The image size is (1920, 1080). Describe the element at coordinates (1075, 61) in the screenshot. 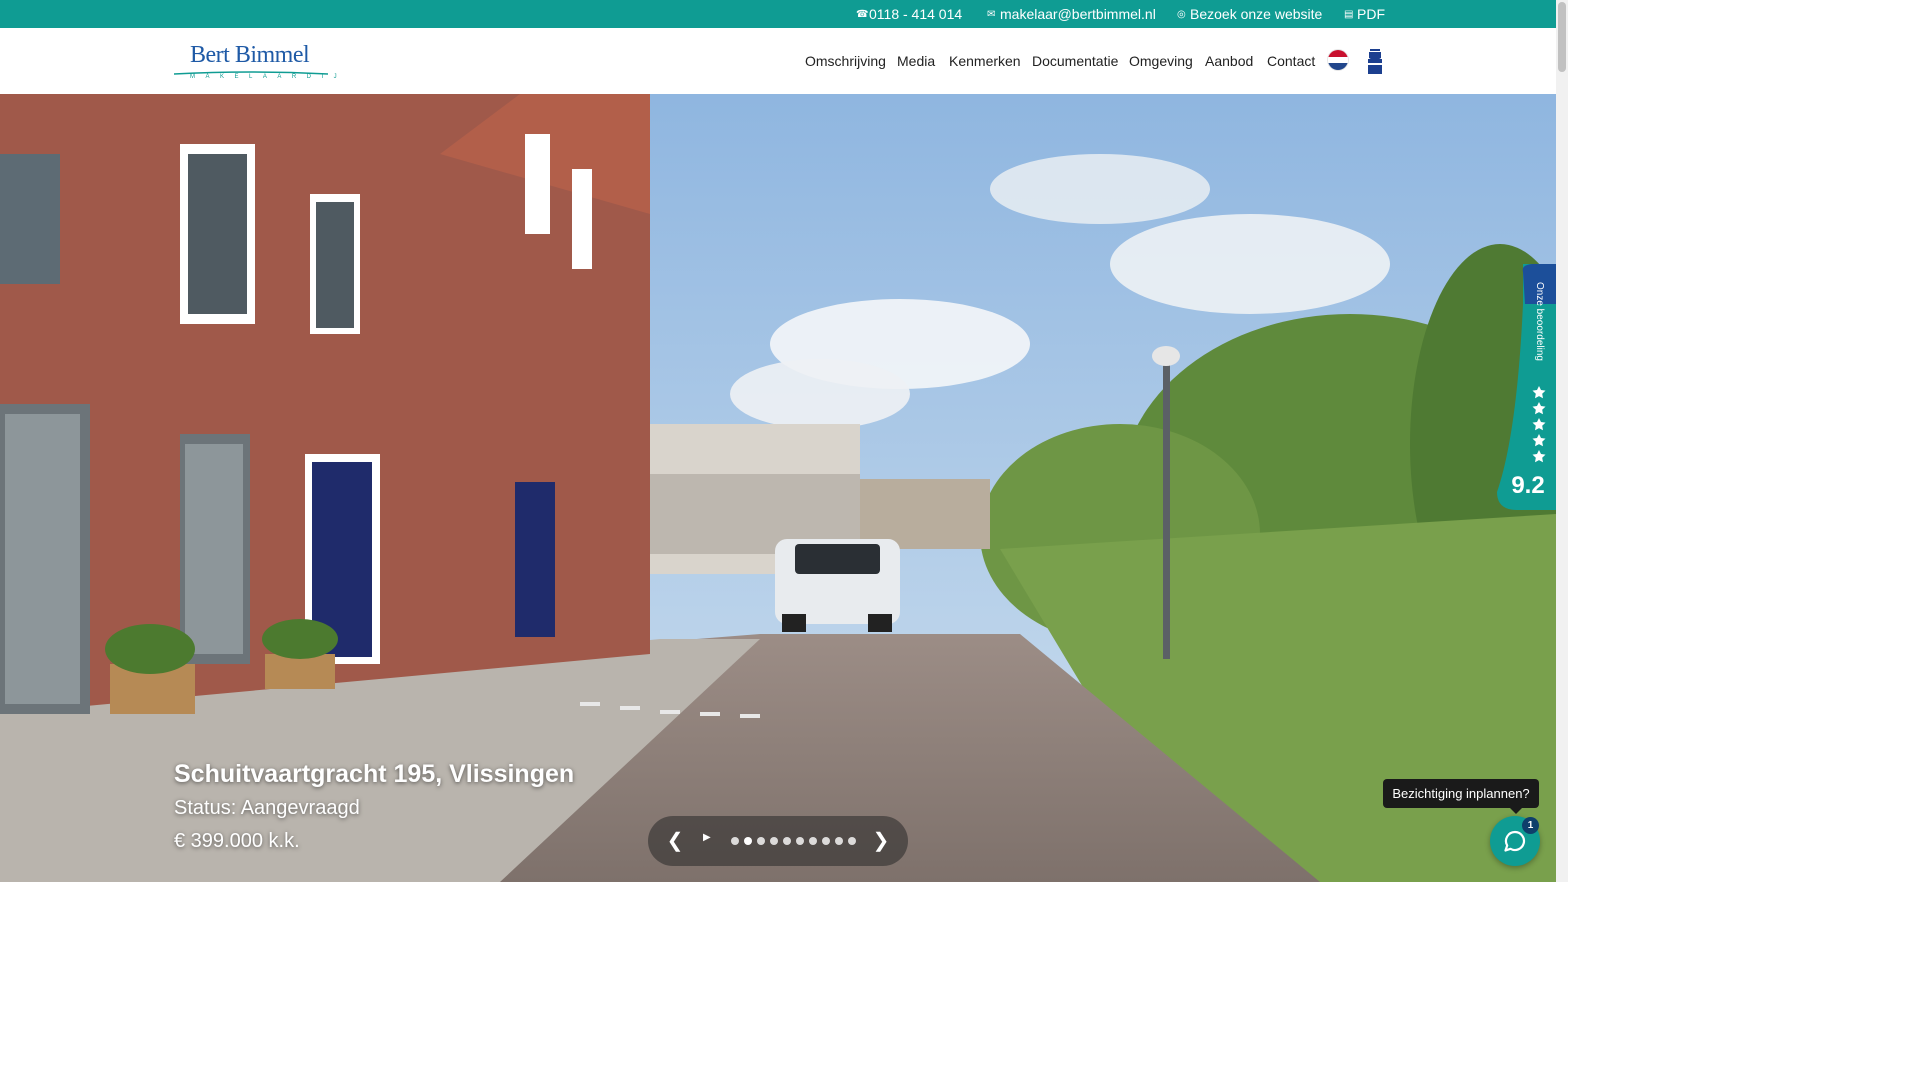

I see `nav-documentatie: Documentatie` at that location.